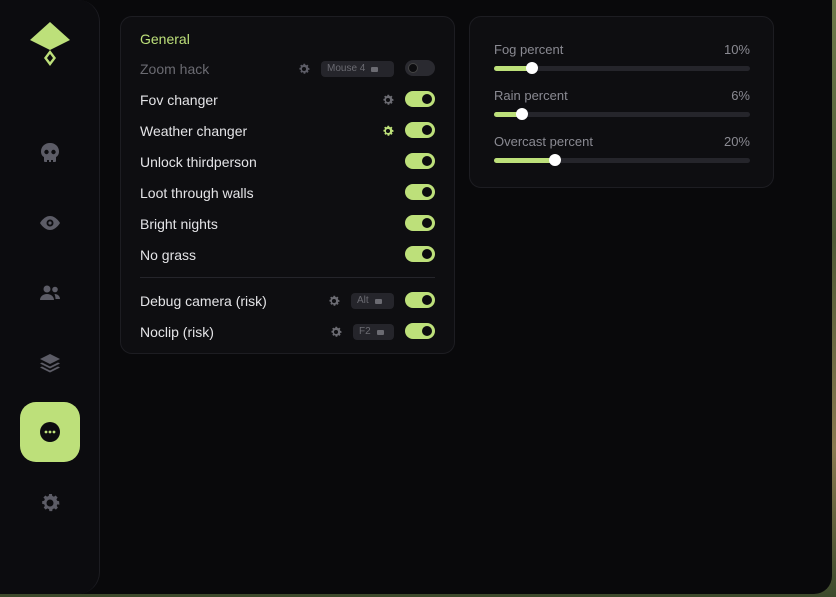 The height and width of the screenshot is (597, 836). I want to click on option-label: Loot through walls, so click(197, 193).